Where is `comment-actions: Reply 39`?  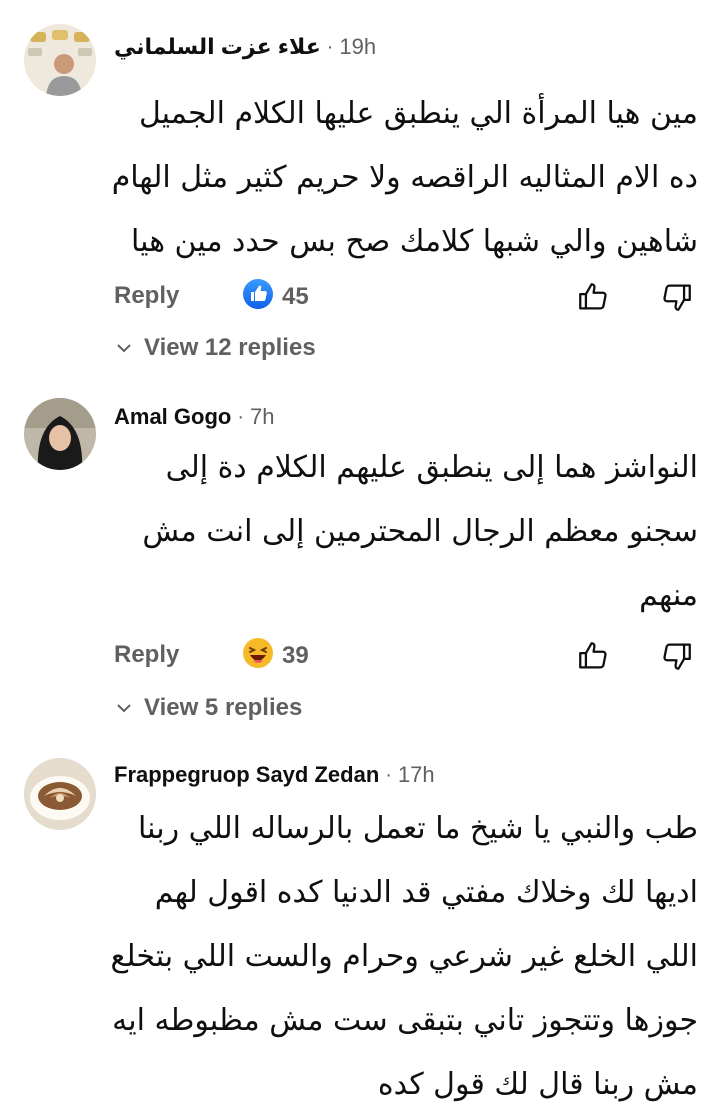 comment-actions: Reply 39 is located at coordinates (359, 657).